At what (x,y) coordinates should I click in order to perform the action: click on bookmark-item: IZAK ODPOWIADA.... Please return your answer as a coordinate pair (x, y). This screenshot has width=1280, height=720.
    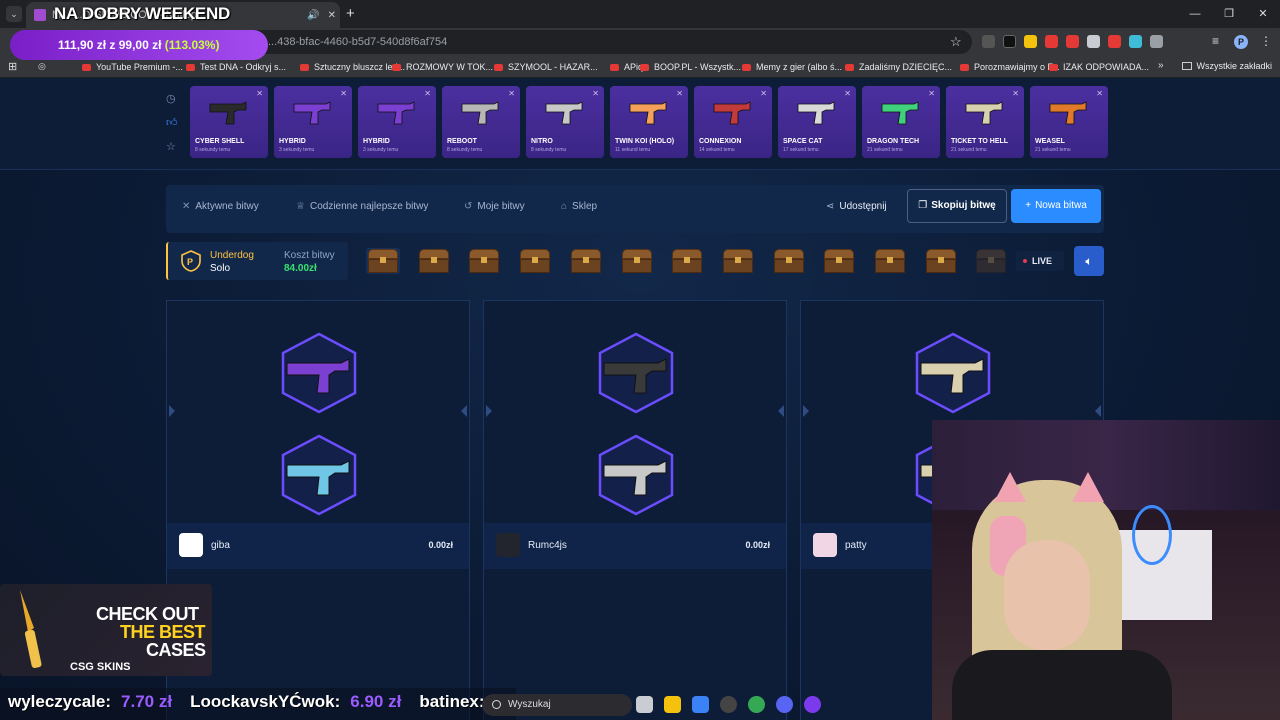
    Looking at the image, I should click on (1099, 67).